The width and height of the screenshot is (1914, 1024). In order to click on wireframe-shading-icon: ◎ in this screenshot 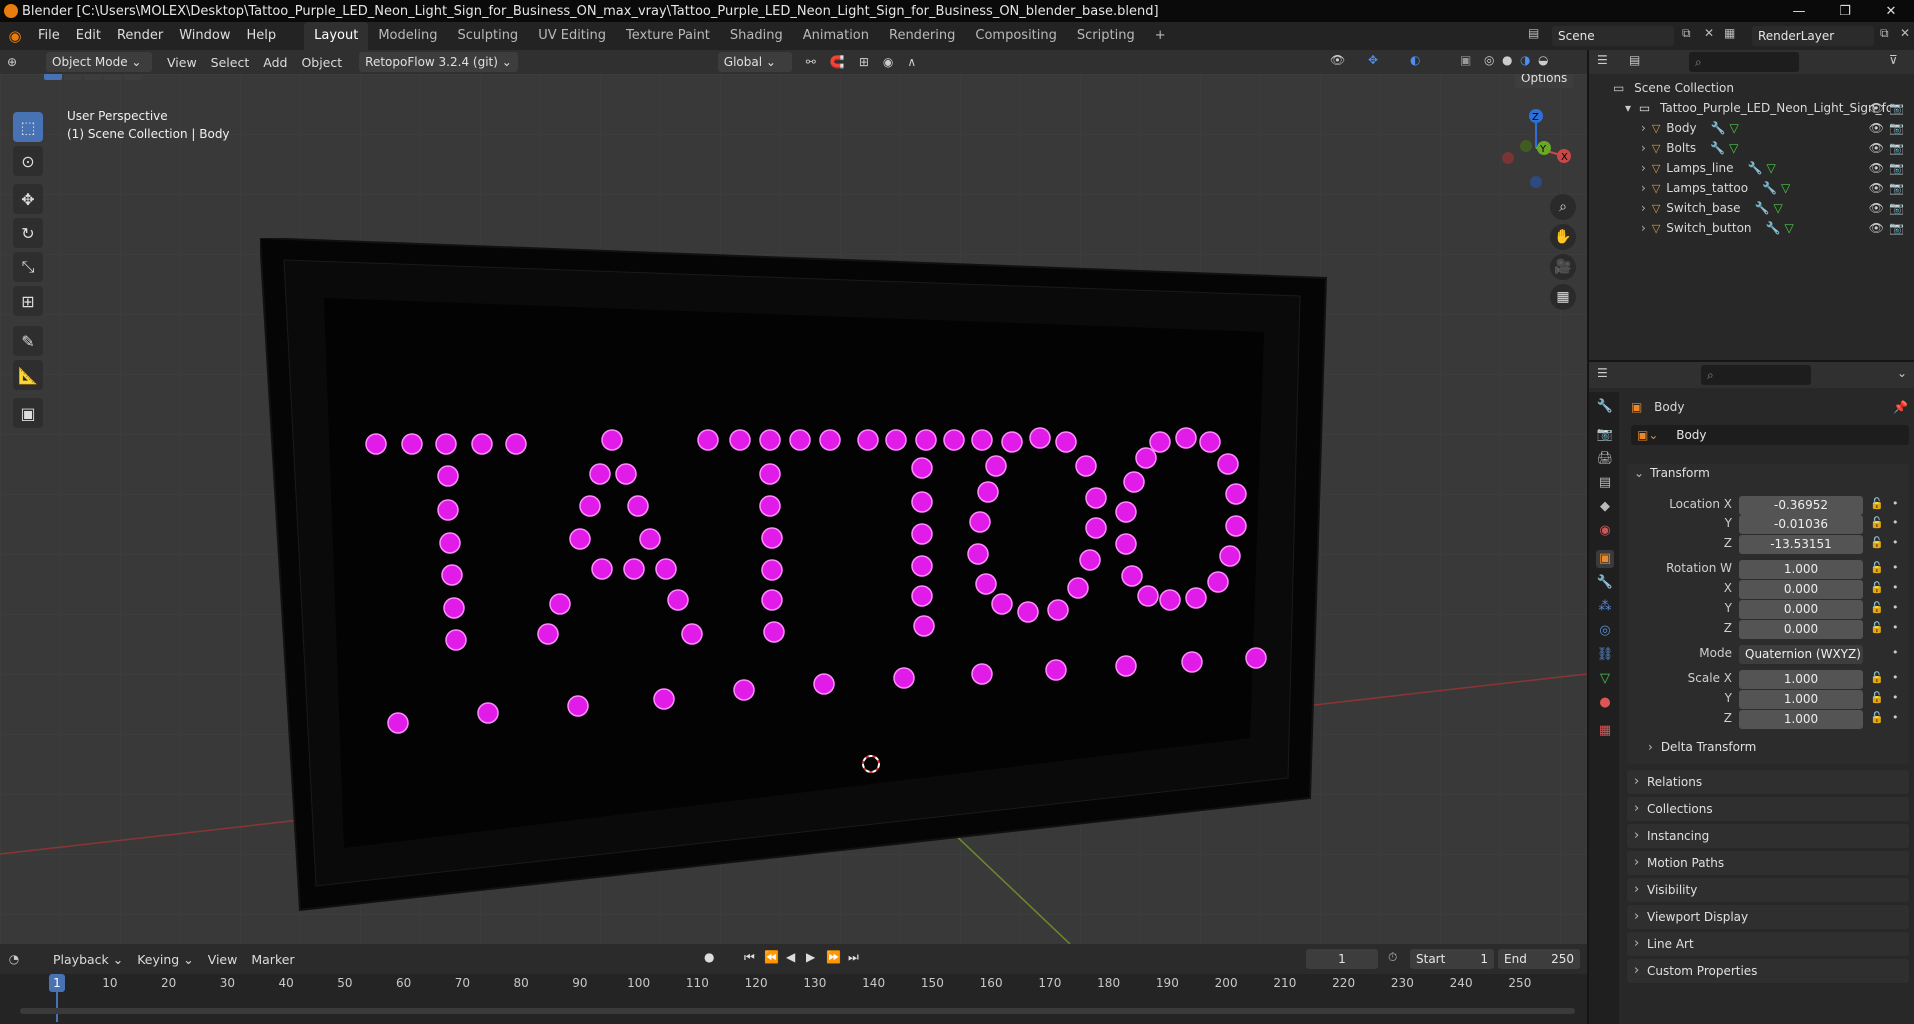, I will do `click(1489, 60)`.